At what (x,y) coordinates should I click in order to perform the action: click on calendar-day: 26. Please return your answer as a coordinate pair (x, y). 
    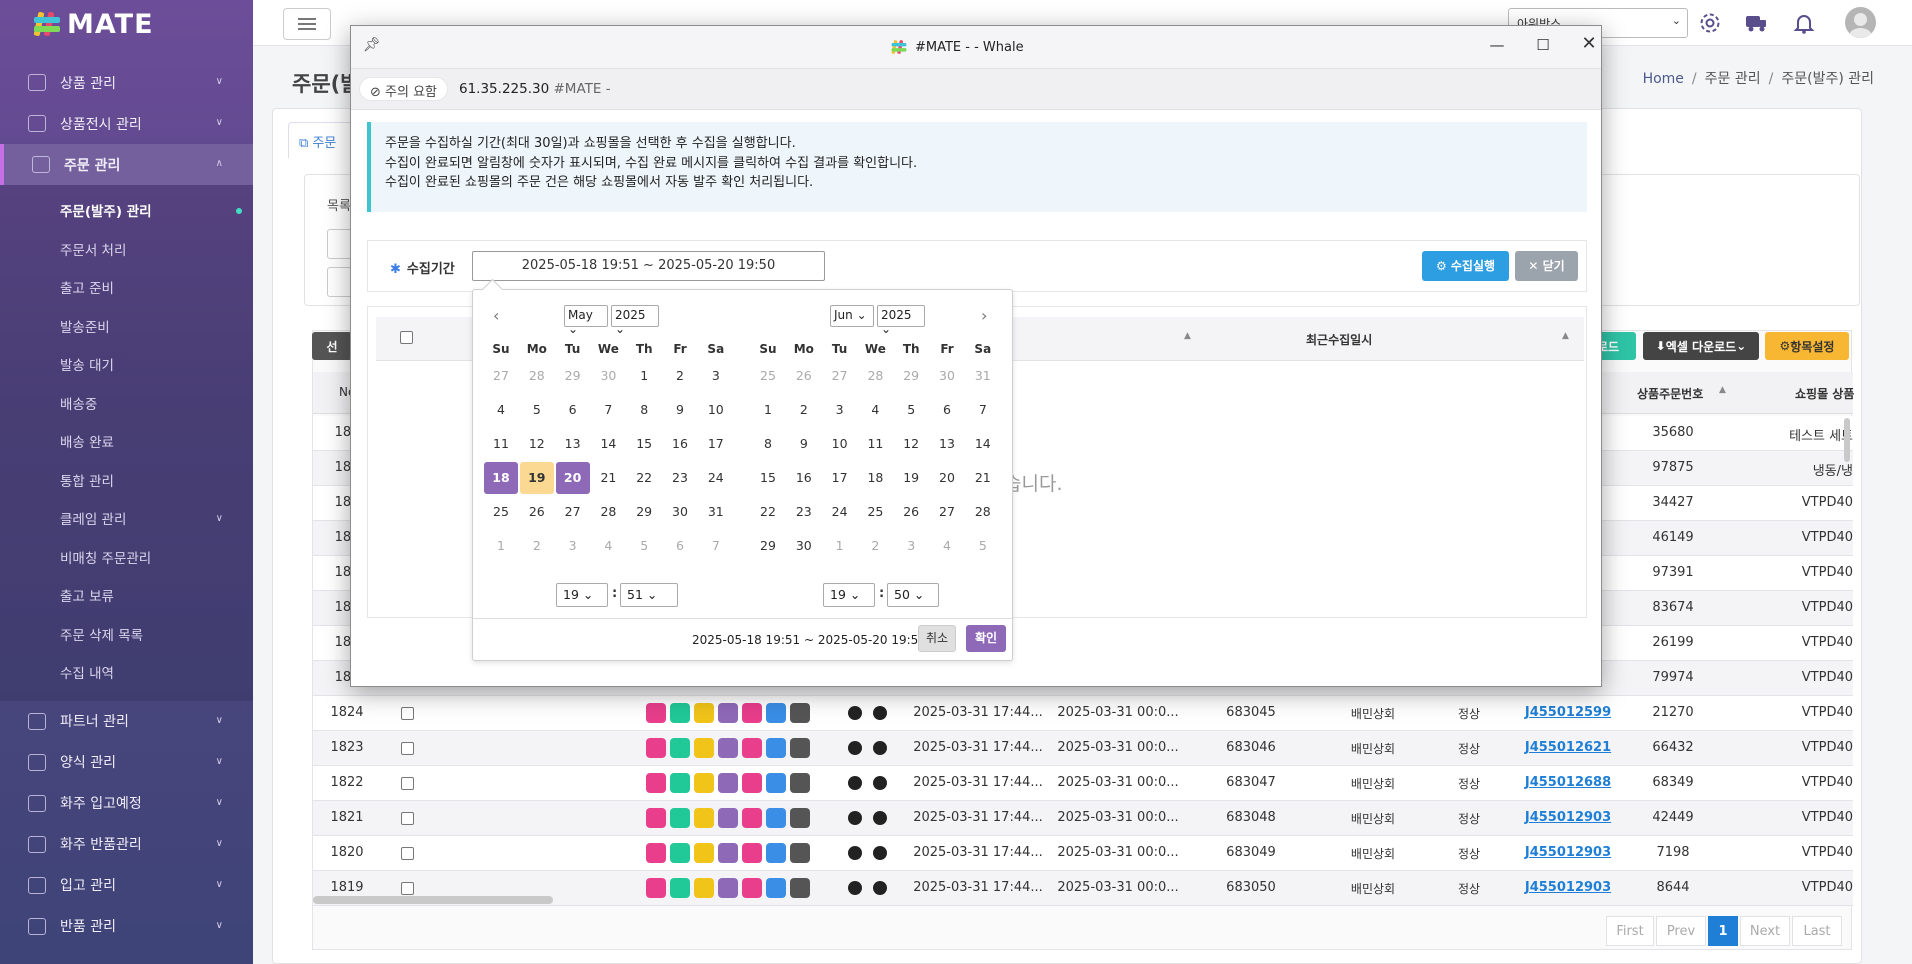
    Looking at the image, I should click on (537, 512).